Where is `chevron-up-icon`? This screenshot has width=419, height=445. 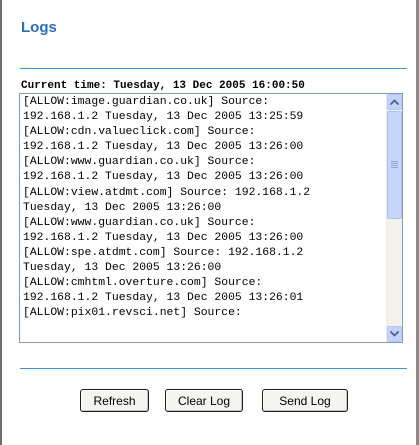 chevron-up-icon is located at coordinates (394, 102).